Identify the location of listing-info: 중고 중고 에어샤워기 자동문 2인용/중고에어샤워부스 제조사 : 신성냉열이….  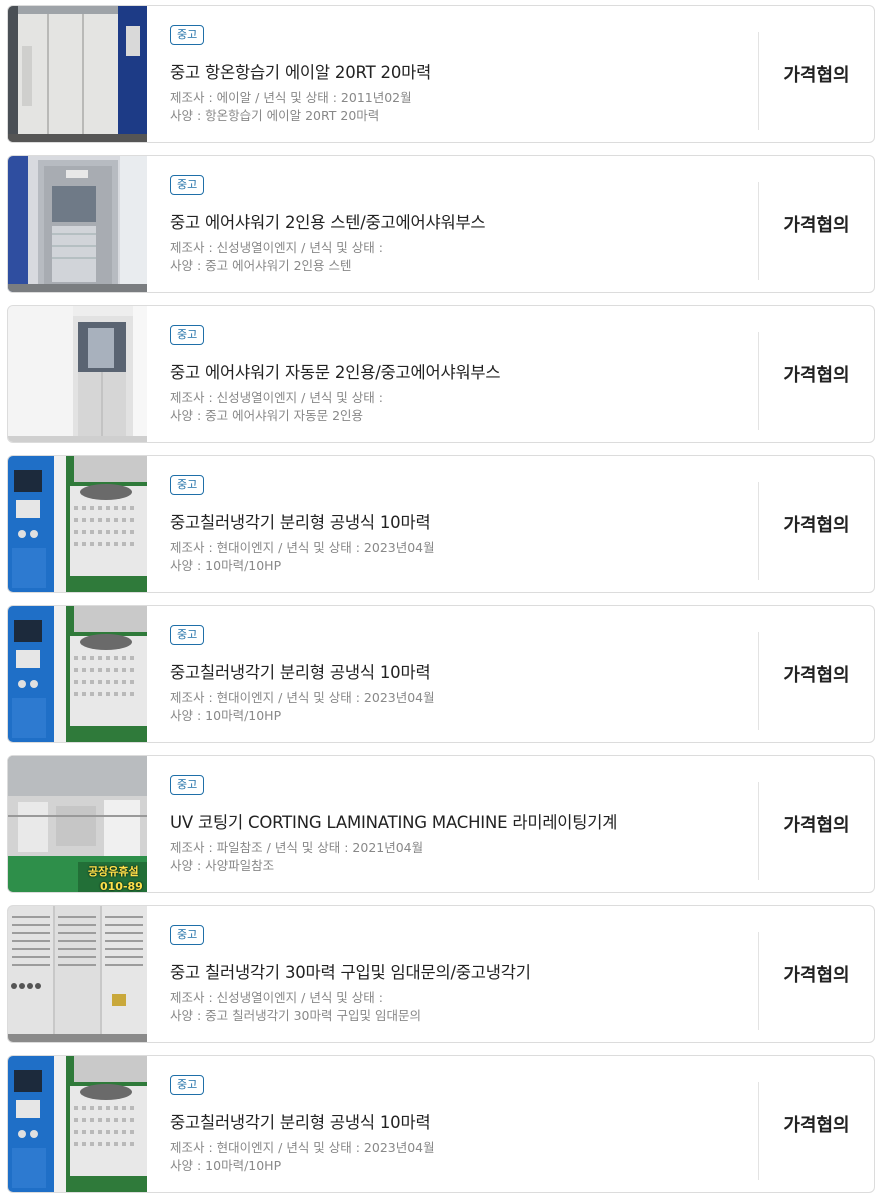
(457, 374).